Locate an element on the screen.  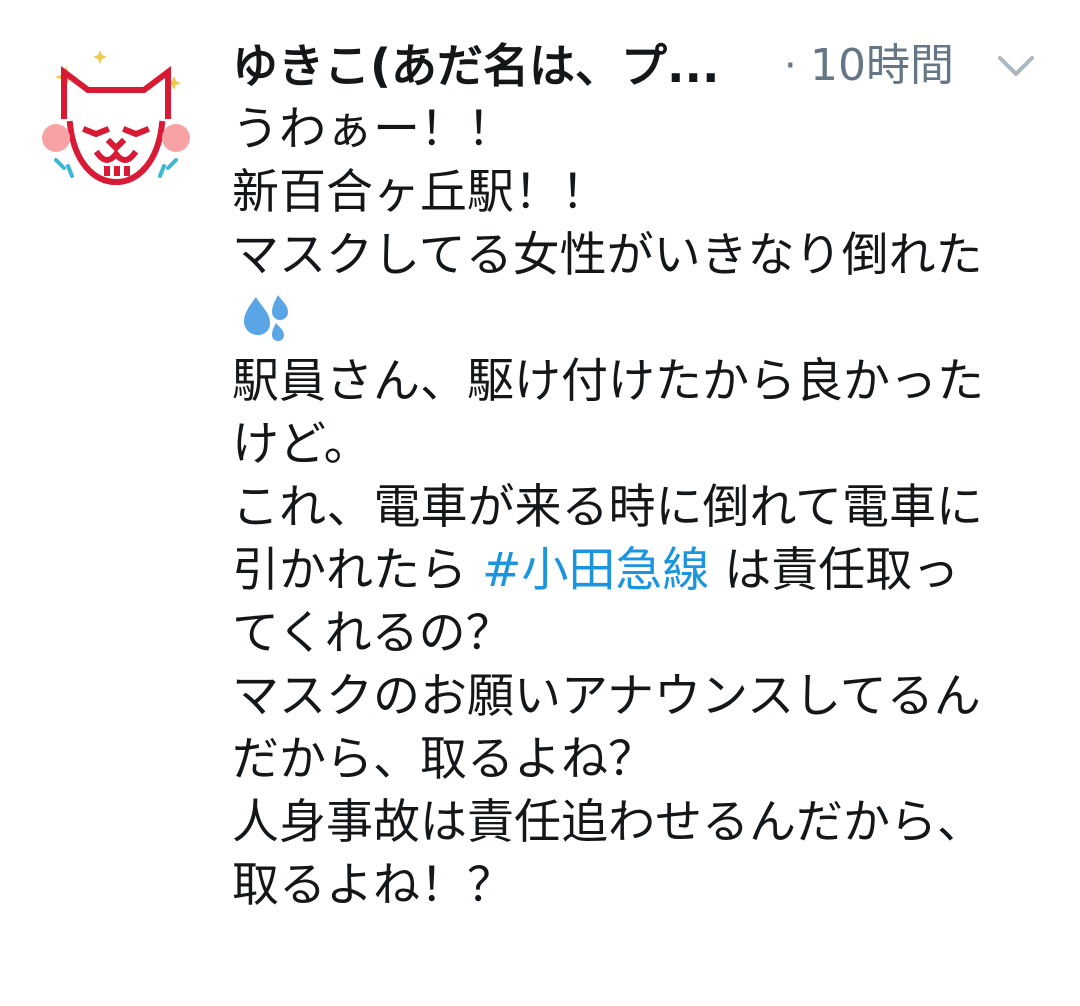
tweet-line is located at coordinates (647, 318).